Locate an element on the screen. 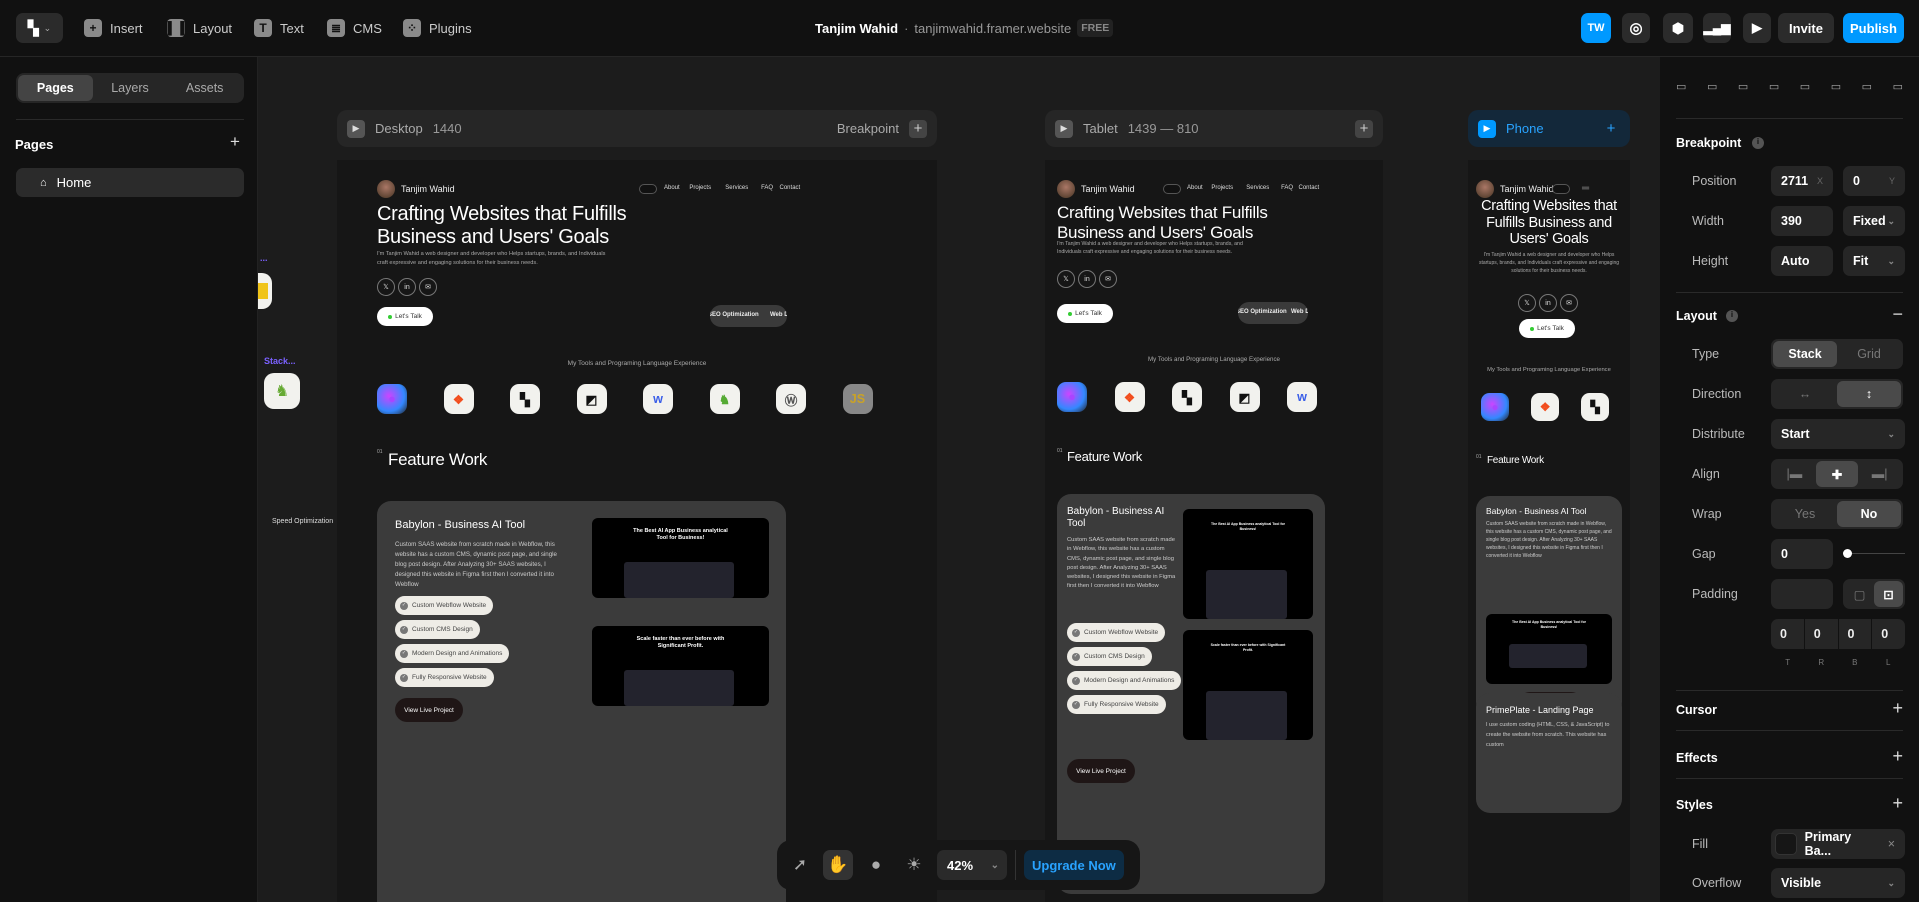 The image size is (1919, 902). wrap-yes: Yes is located at coordinates (1805, 514).